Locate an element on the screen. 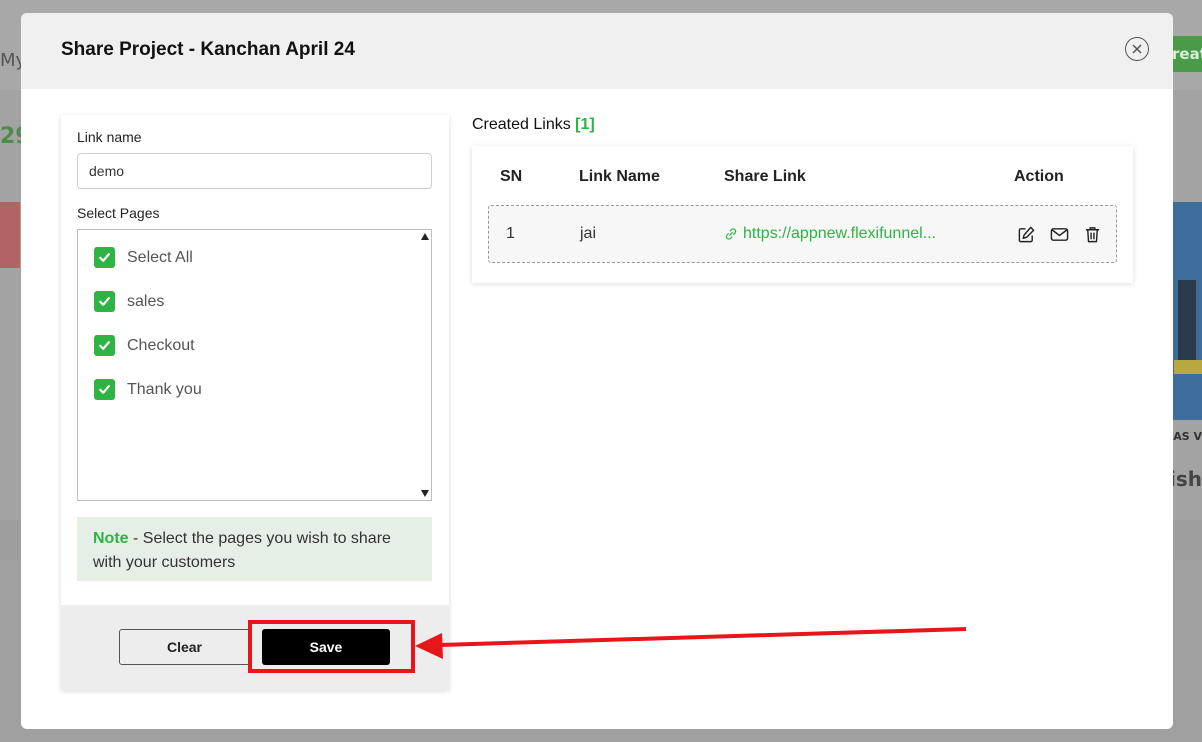 The height and width of the screenshot is (742, 1202). page-option-sales: sales is located at coordinates (129, 301).